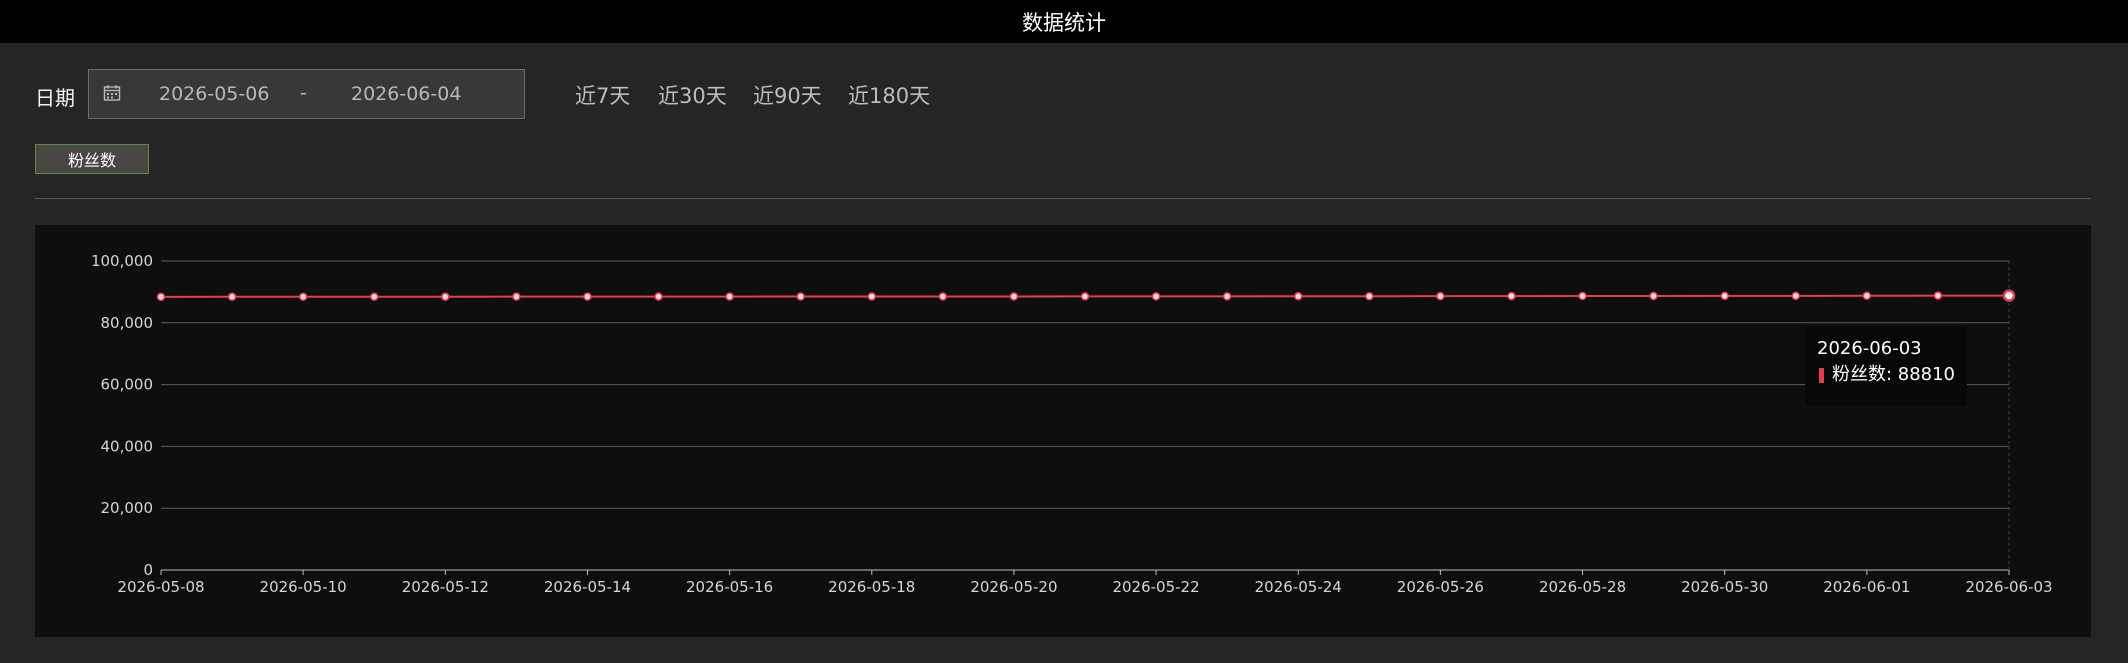  Describe the element at coordinates (1298, 587) in the screenshot. I see `x-tick-label: 2026-05-24` at that location.